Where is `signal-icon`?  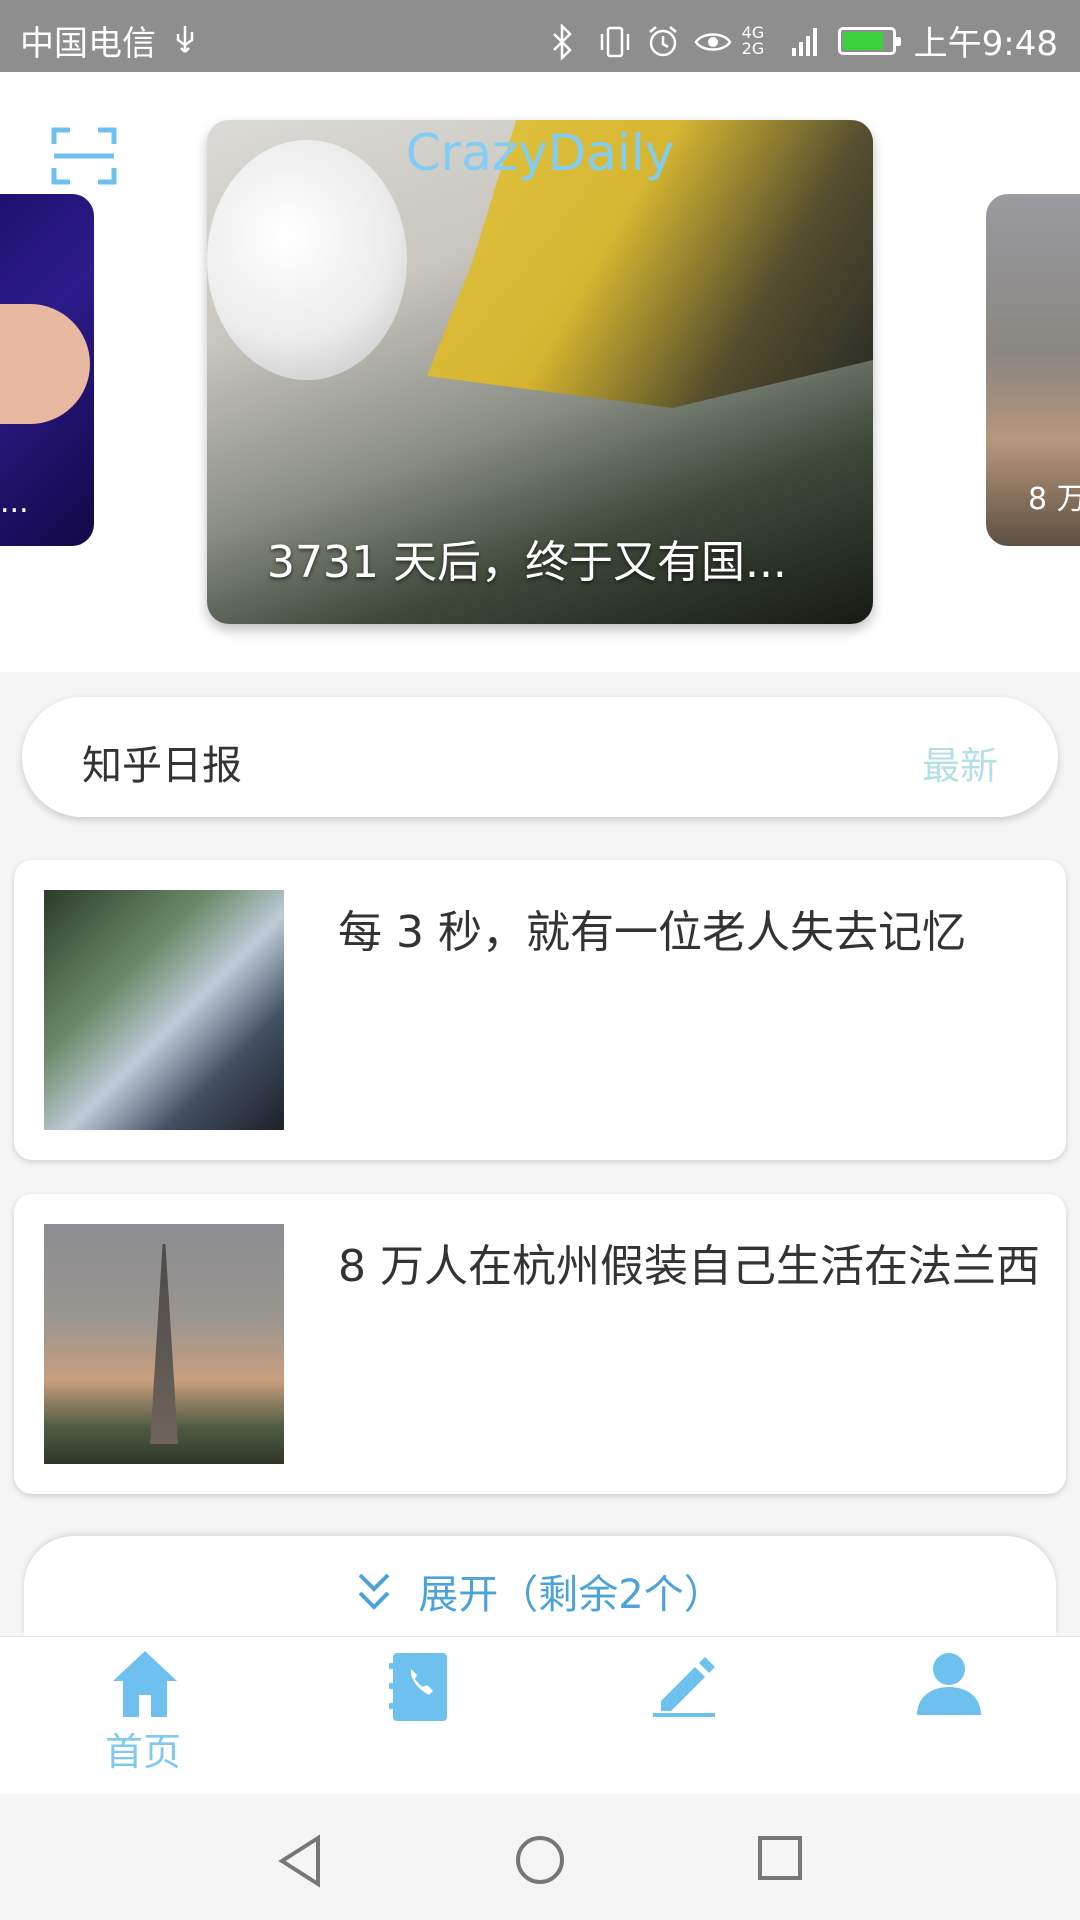
signal-icon is located at coordinates (805, 41).